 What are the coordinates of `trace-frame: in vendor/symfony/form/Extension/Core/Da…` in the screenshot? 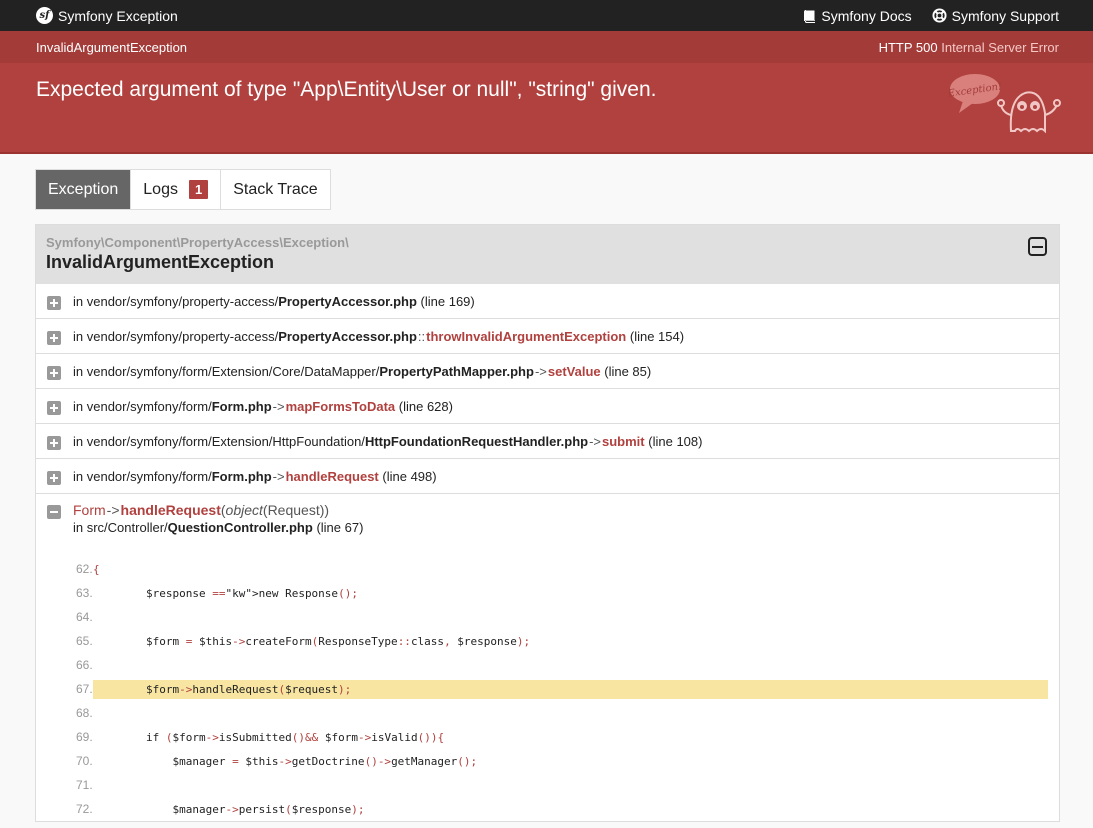 It's located at (547, 371).